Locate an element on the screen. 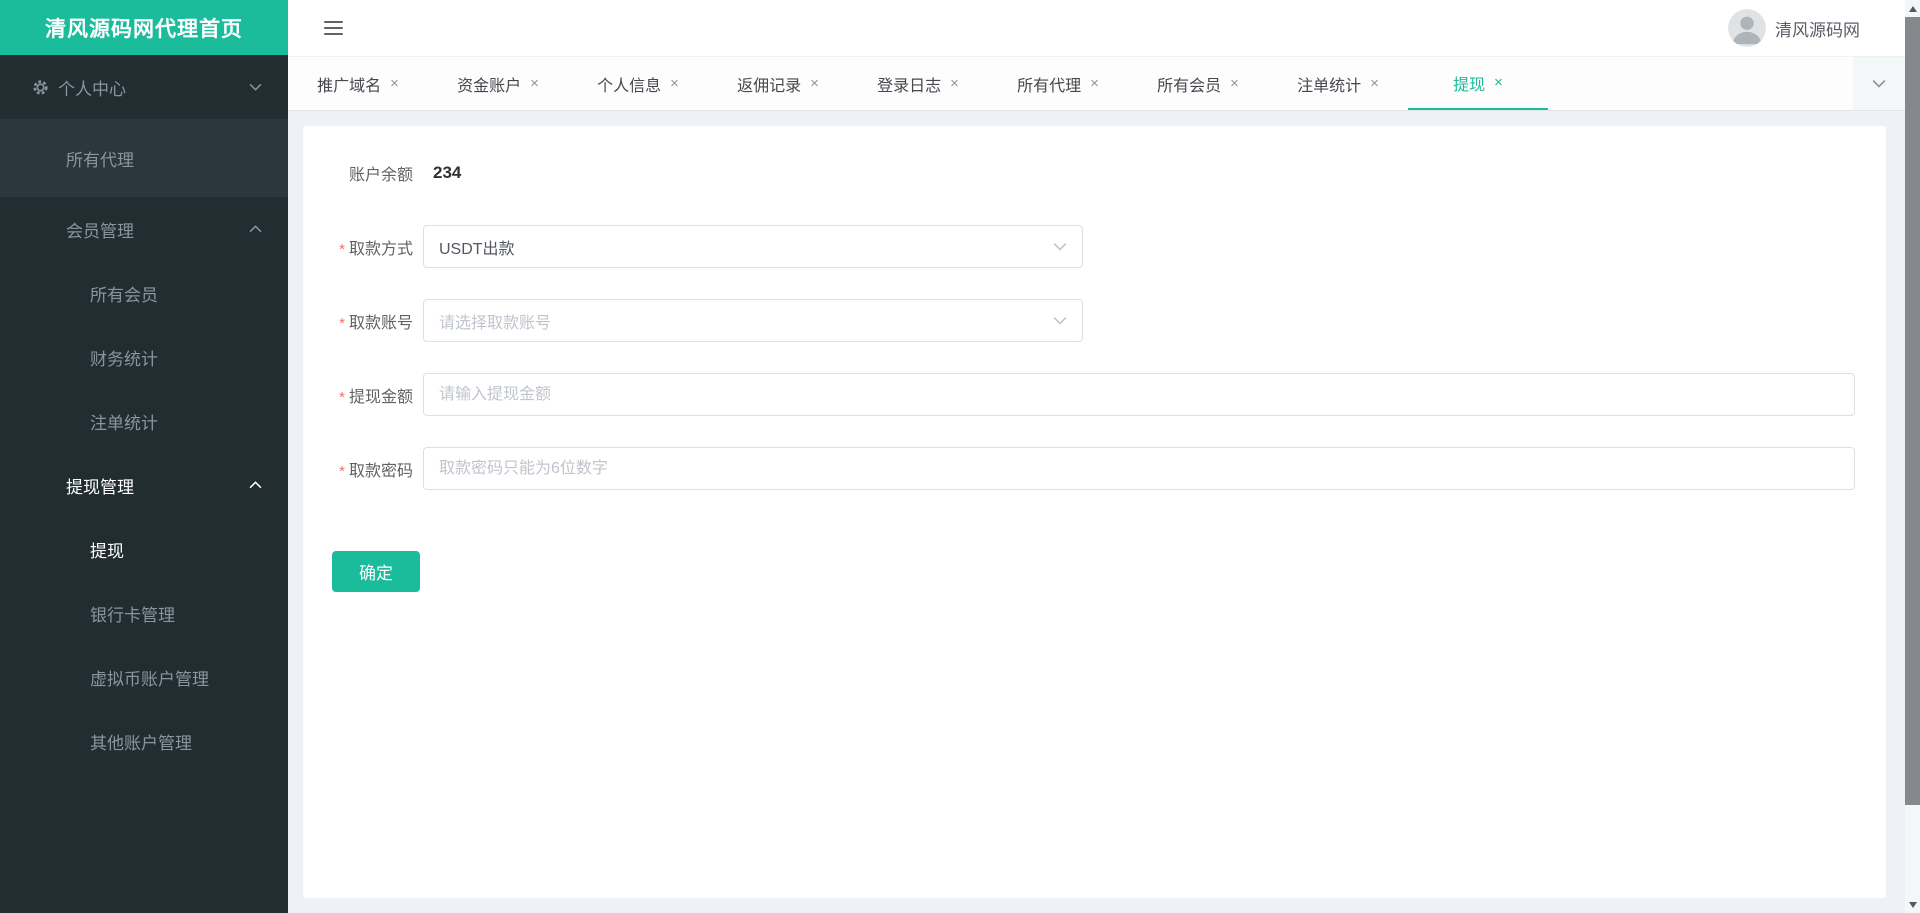  tab-label: 所有会员 is located at coordinates (1189, 86).